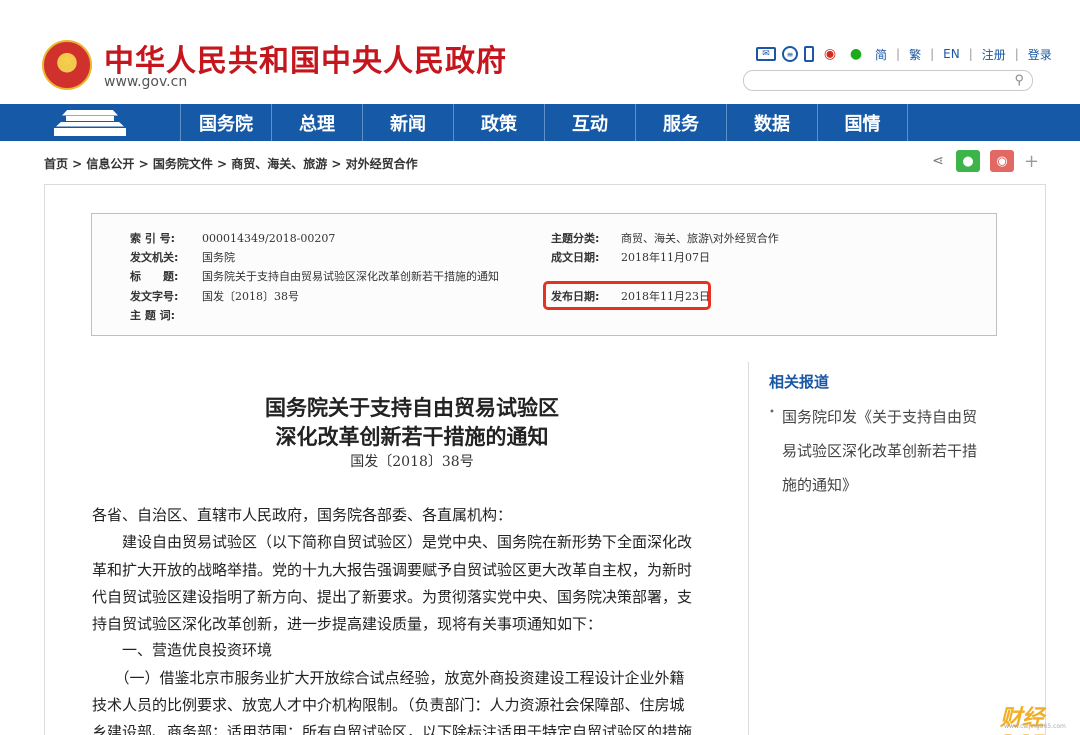  Describe the element at coordinates (589, 122) in the screenshot. I see `nav-item-interaction: 互动` at that location.